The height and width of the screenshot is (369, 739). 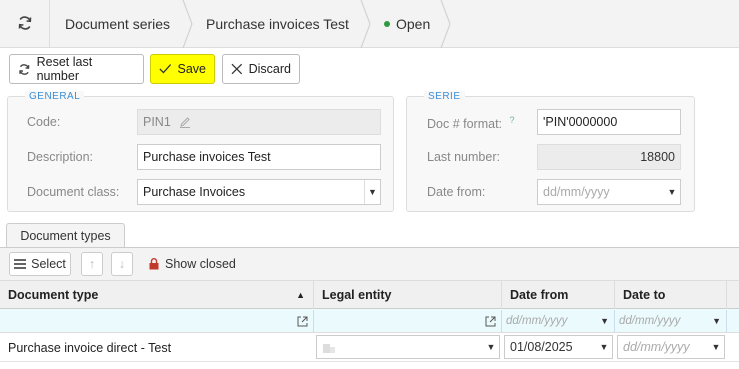 What do you see at coordinates (456, 192) in the screenshot?
I see `date-from-label: Date from:` at bounding box center [456, 192].